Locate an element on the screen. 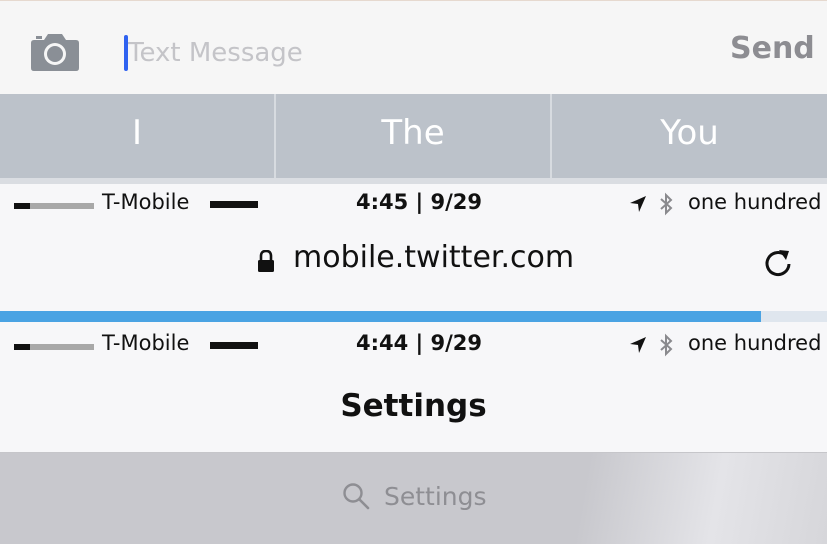 This screenshot has height=544, width=827. reload-icon is located at coordinates (778, 262).